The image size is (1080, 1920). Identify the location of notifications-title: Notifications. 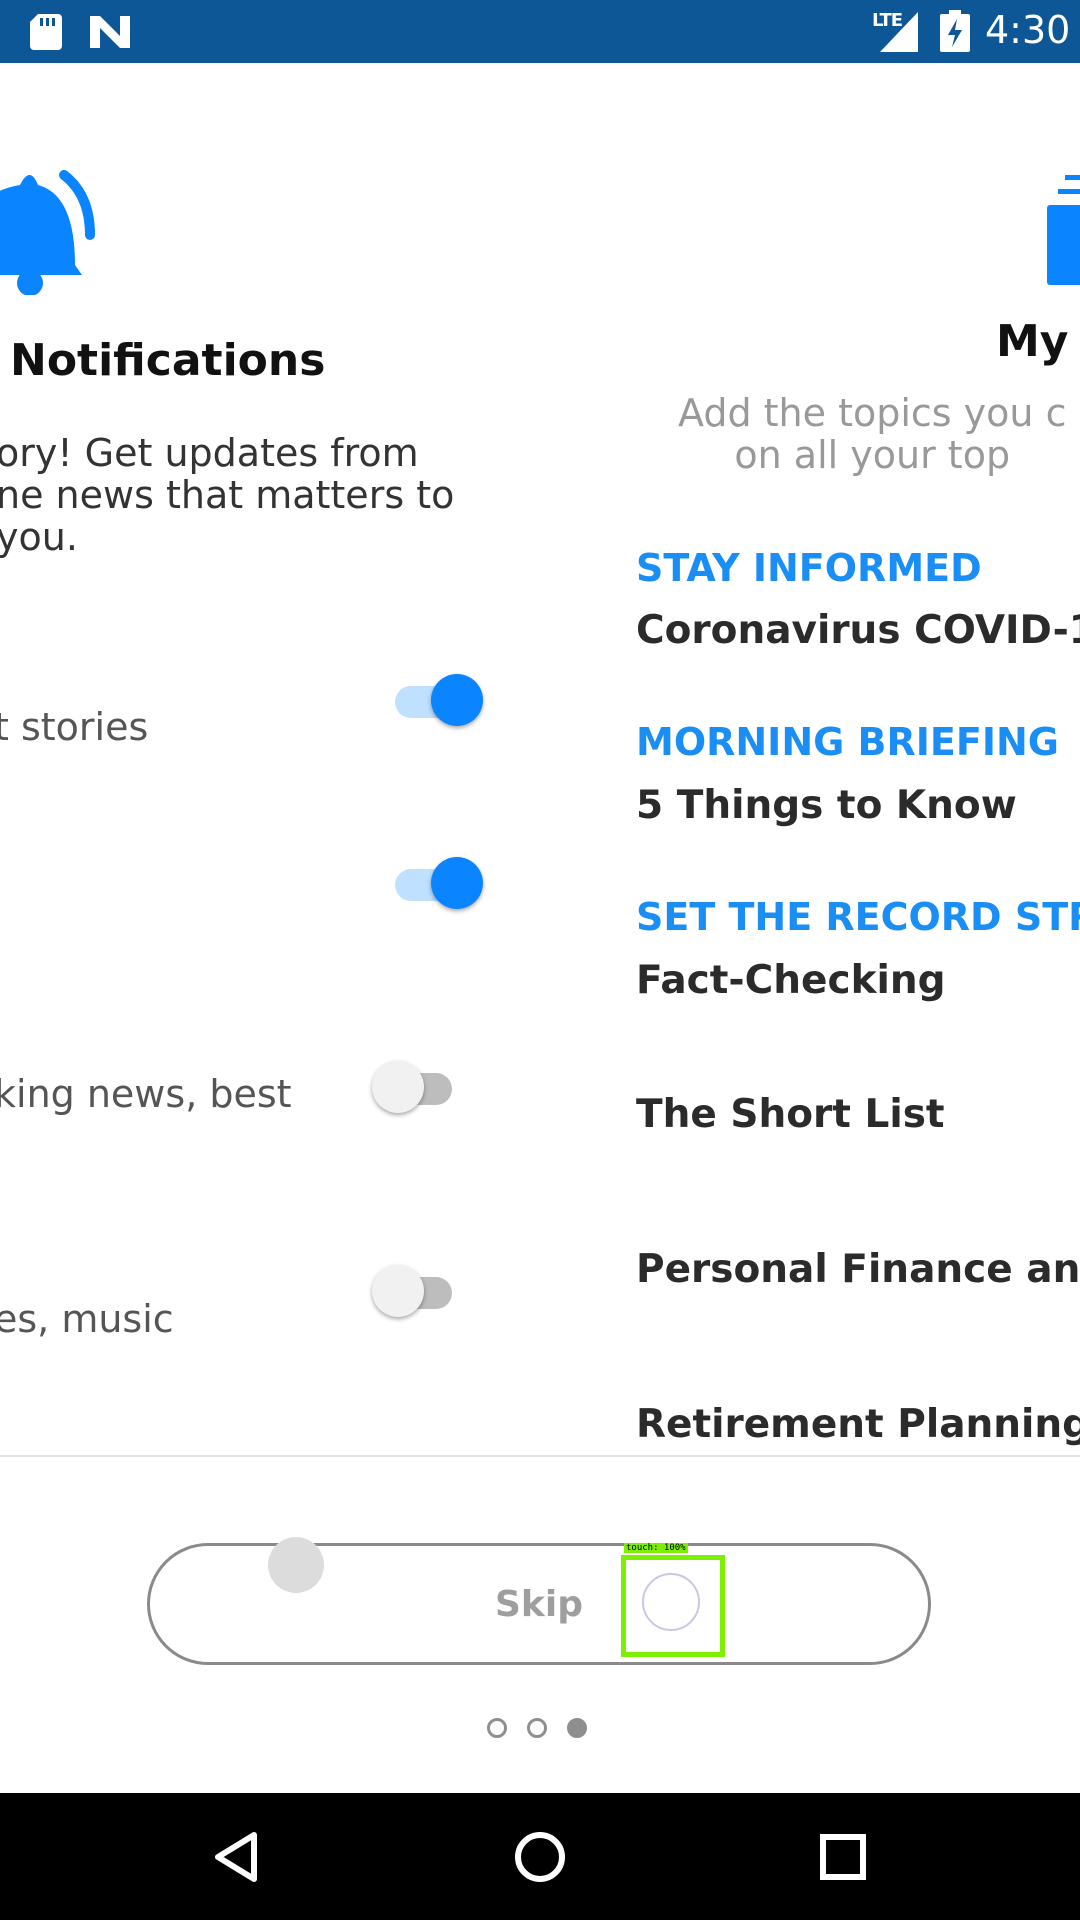
(168, 360).